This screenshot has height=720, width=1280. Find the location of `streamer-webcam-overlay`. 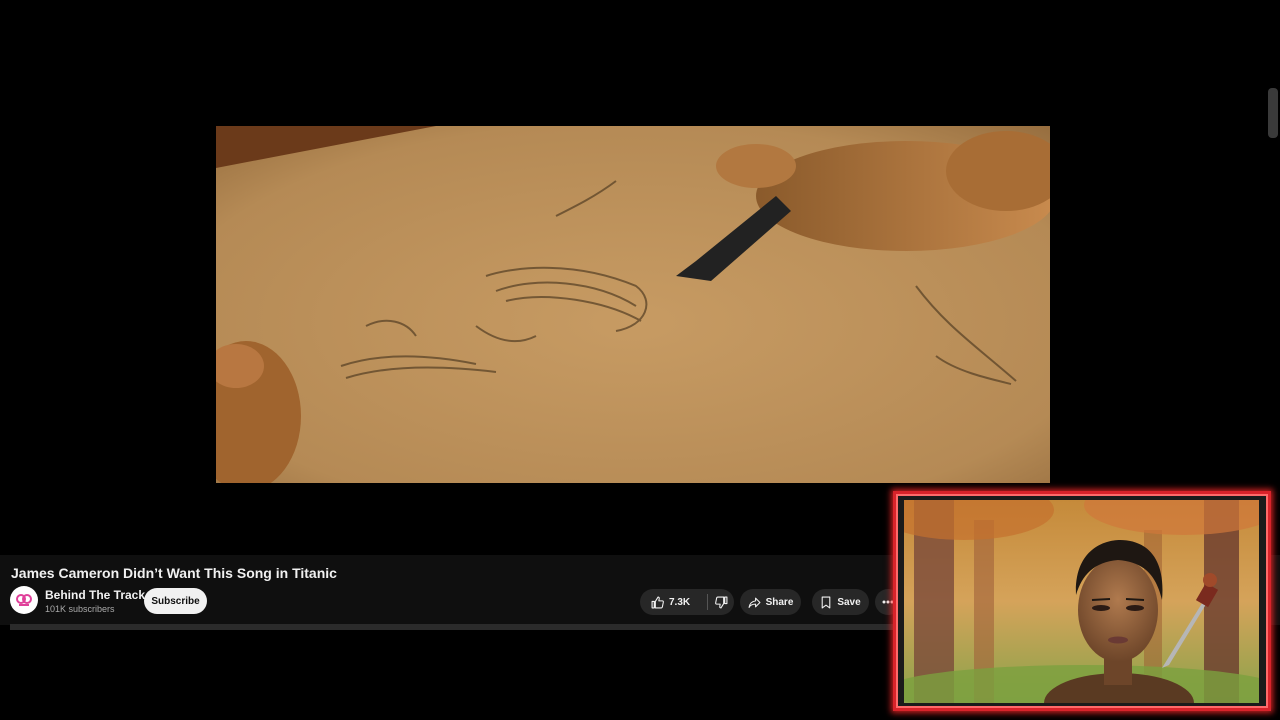

streamer-webcam-overlay is located at coordinates (1082, 601).